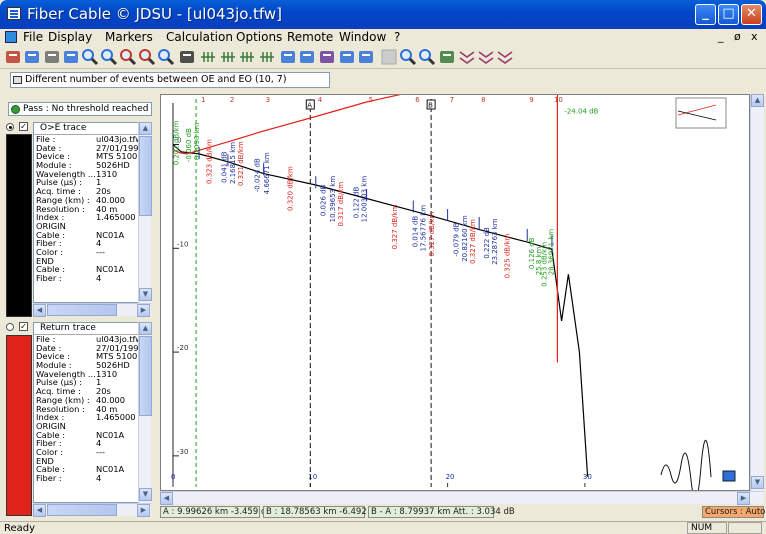 The width and height of the screenshot is (766, 534). I want to click on info-key: Fiber :, so click(49, 478).